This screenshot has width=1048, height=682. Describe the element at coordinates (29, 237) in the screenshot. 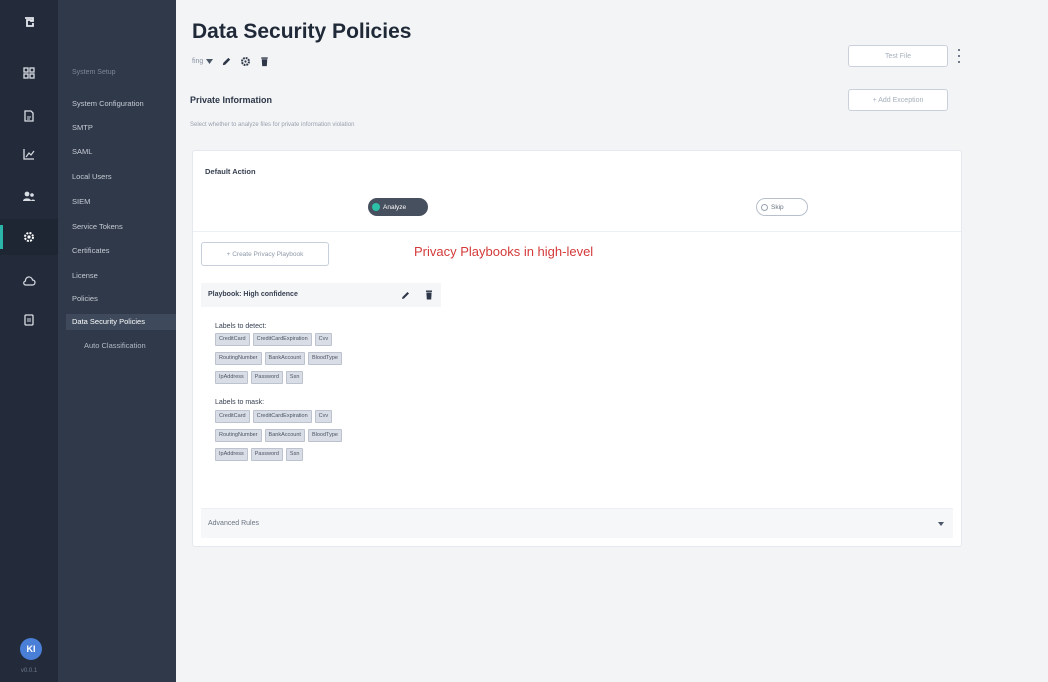

I see `gear-icon` at that location.